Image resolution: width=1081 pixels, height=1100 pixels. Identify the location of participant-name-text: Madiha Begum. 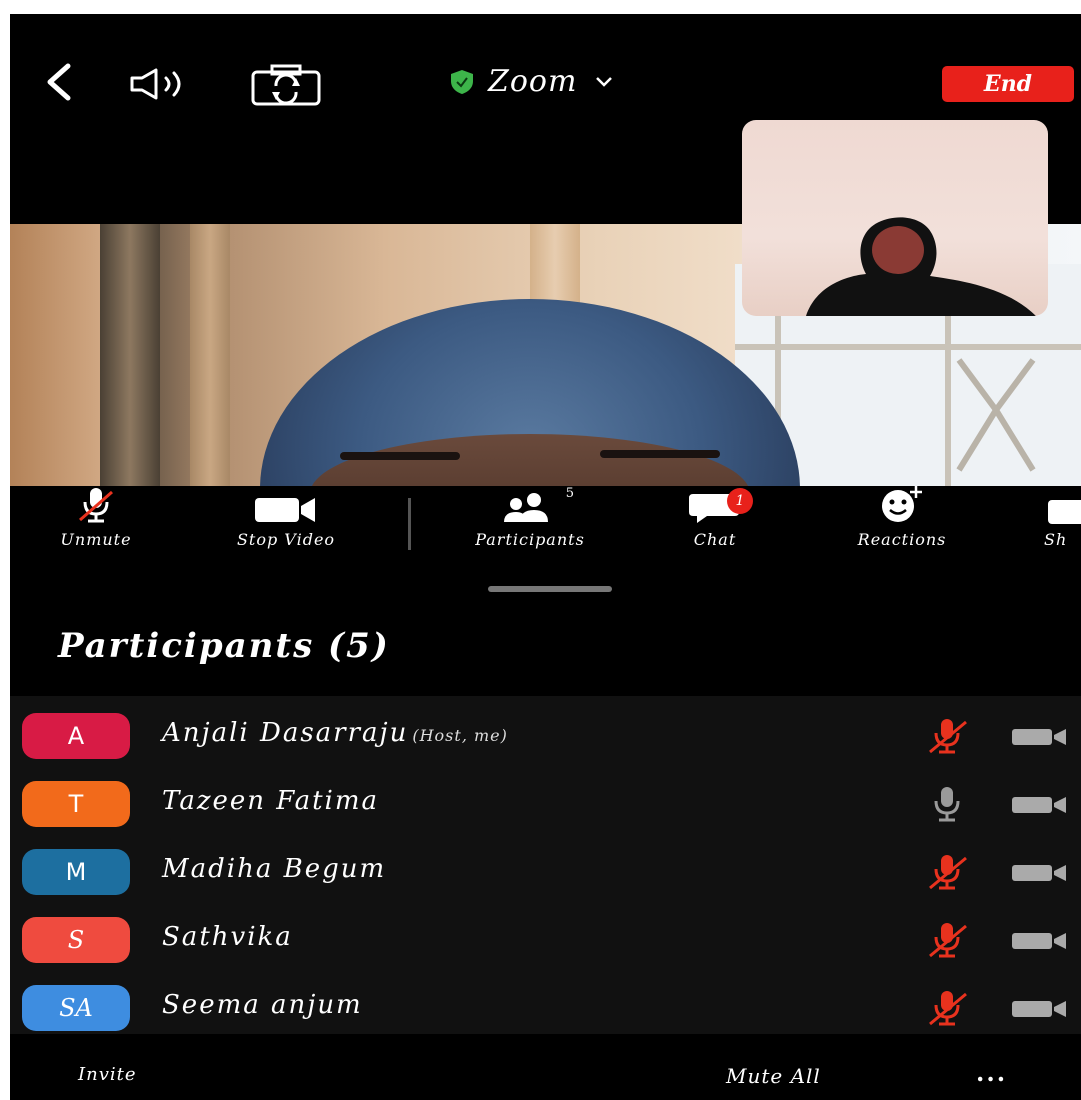
(274, 869).